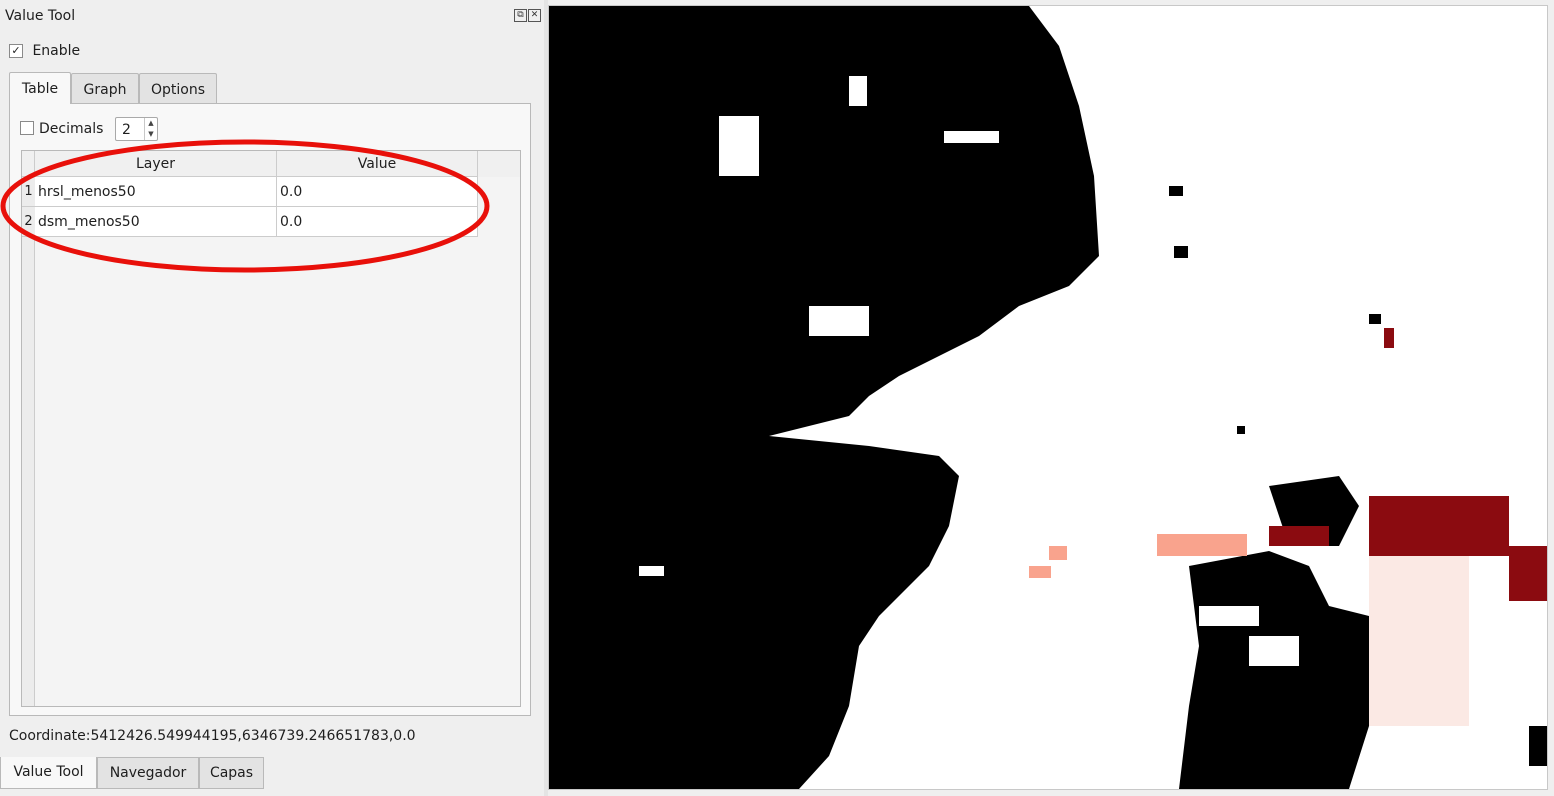  I want to click on enable-row: ✓ Enable, so click(44, 53).